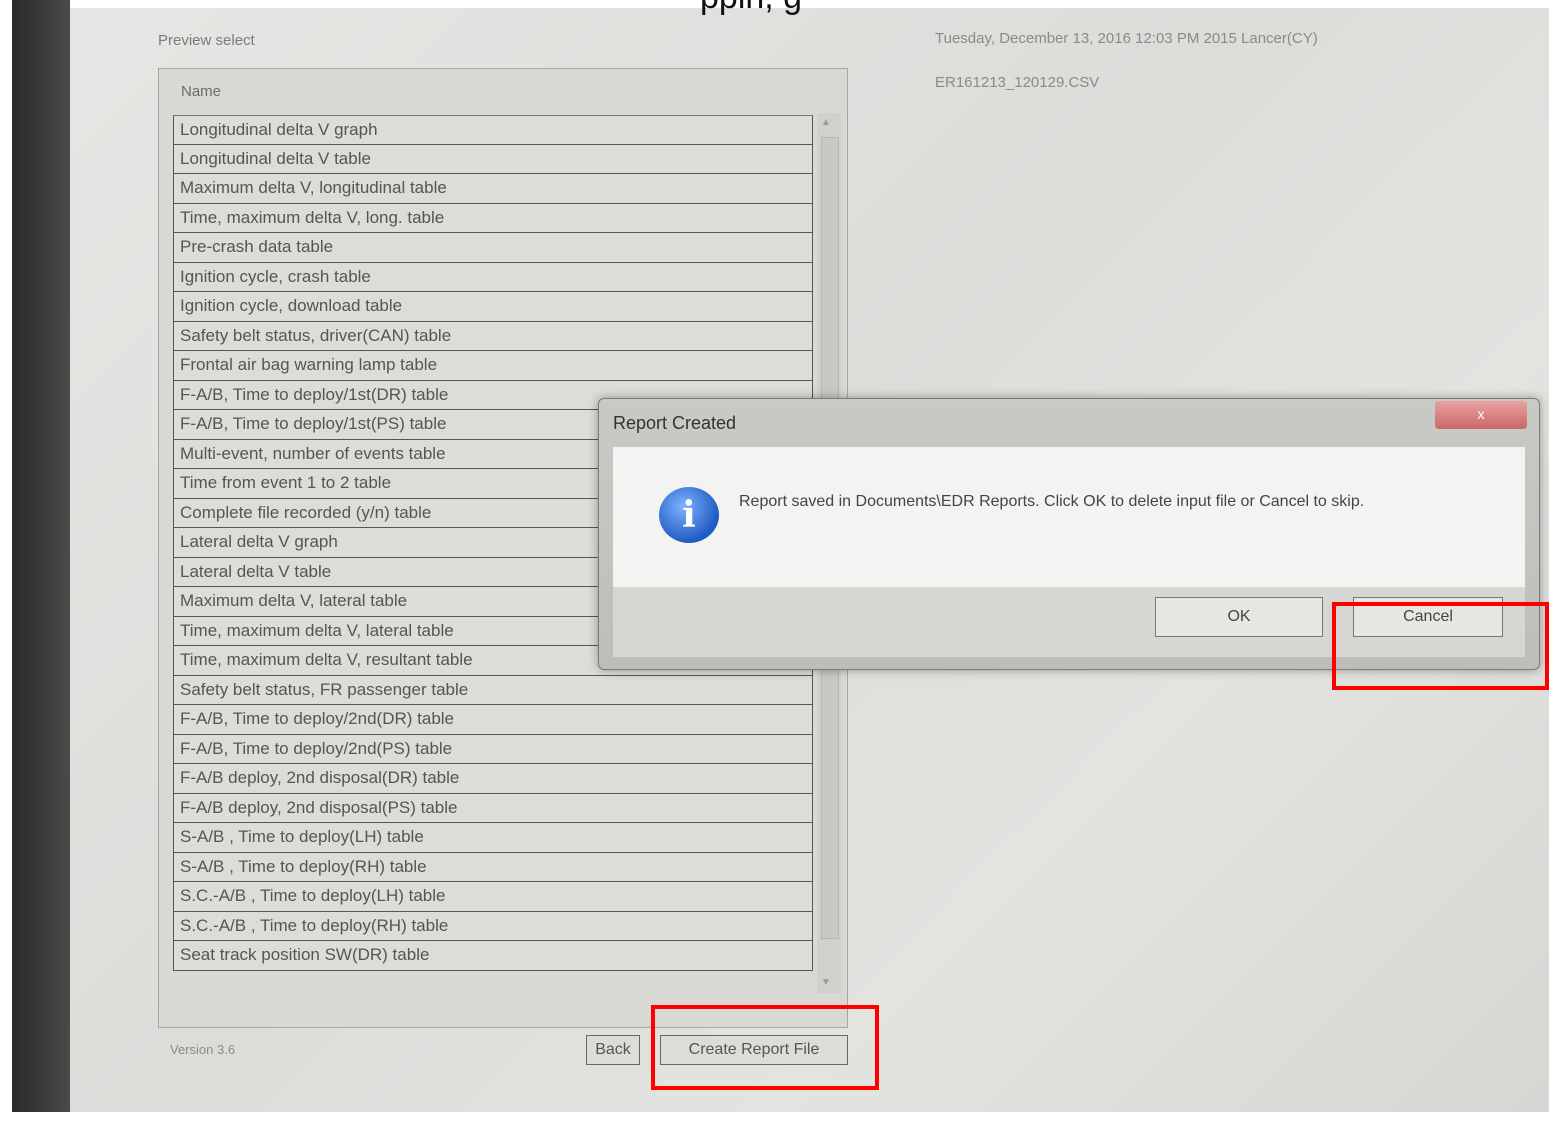 This screenshot has height=1122, width=1549. What do you see at coordinates (493, 867) in the screenshot?
I see `list-item: S-A/B , Time to deploy(RH) table` at bounding box center [493, 867].